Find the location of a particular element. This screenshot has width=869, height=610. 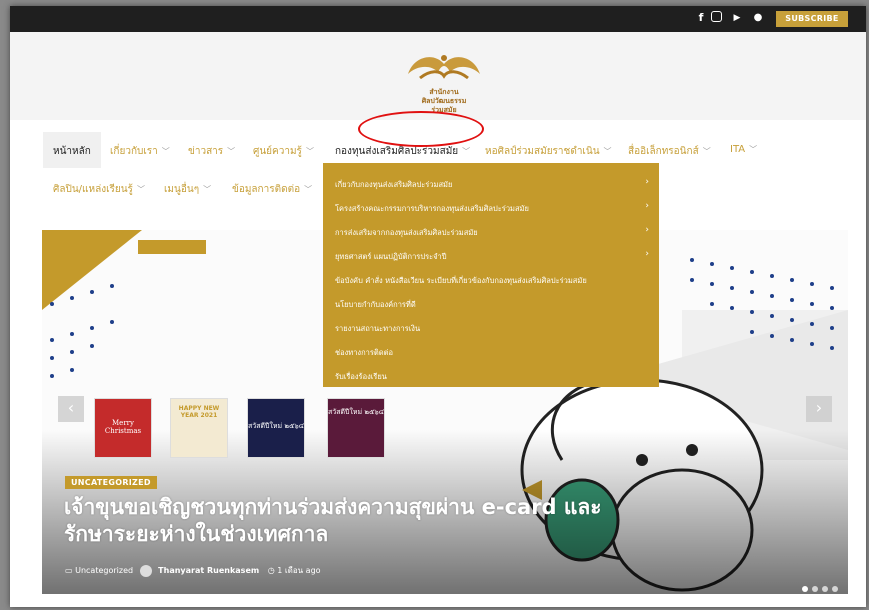

youtube-icon: ▶ is located at coordinates (737, 18).